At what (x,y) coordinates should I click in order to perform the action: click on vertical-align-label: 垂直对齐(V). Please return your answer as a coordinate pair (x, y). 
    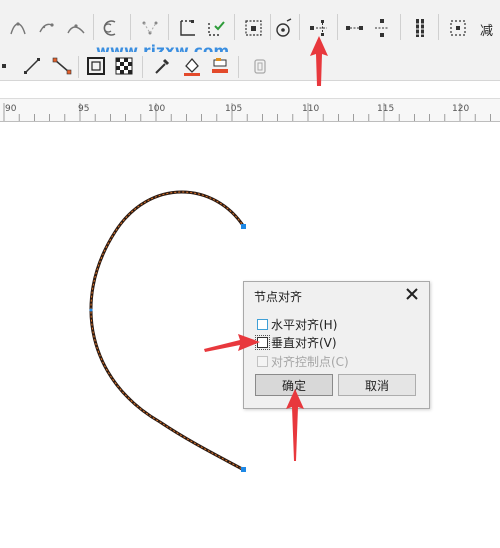
    Looking at the image, I should click on (304, 342).